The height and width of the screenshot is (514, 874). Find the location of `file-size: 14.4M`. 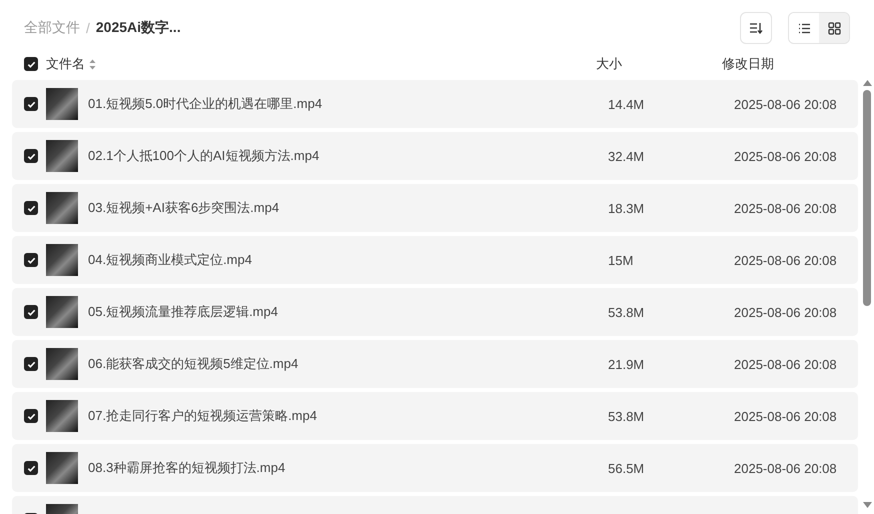

file-size: 14.4M is located at coordinates (627, 104).